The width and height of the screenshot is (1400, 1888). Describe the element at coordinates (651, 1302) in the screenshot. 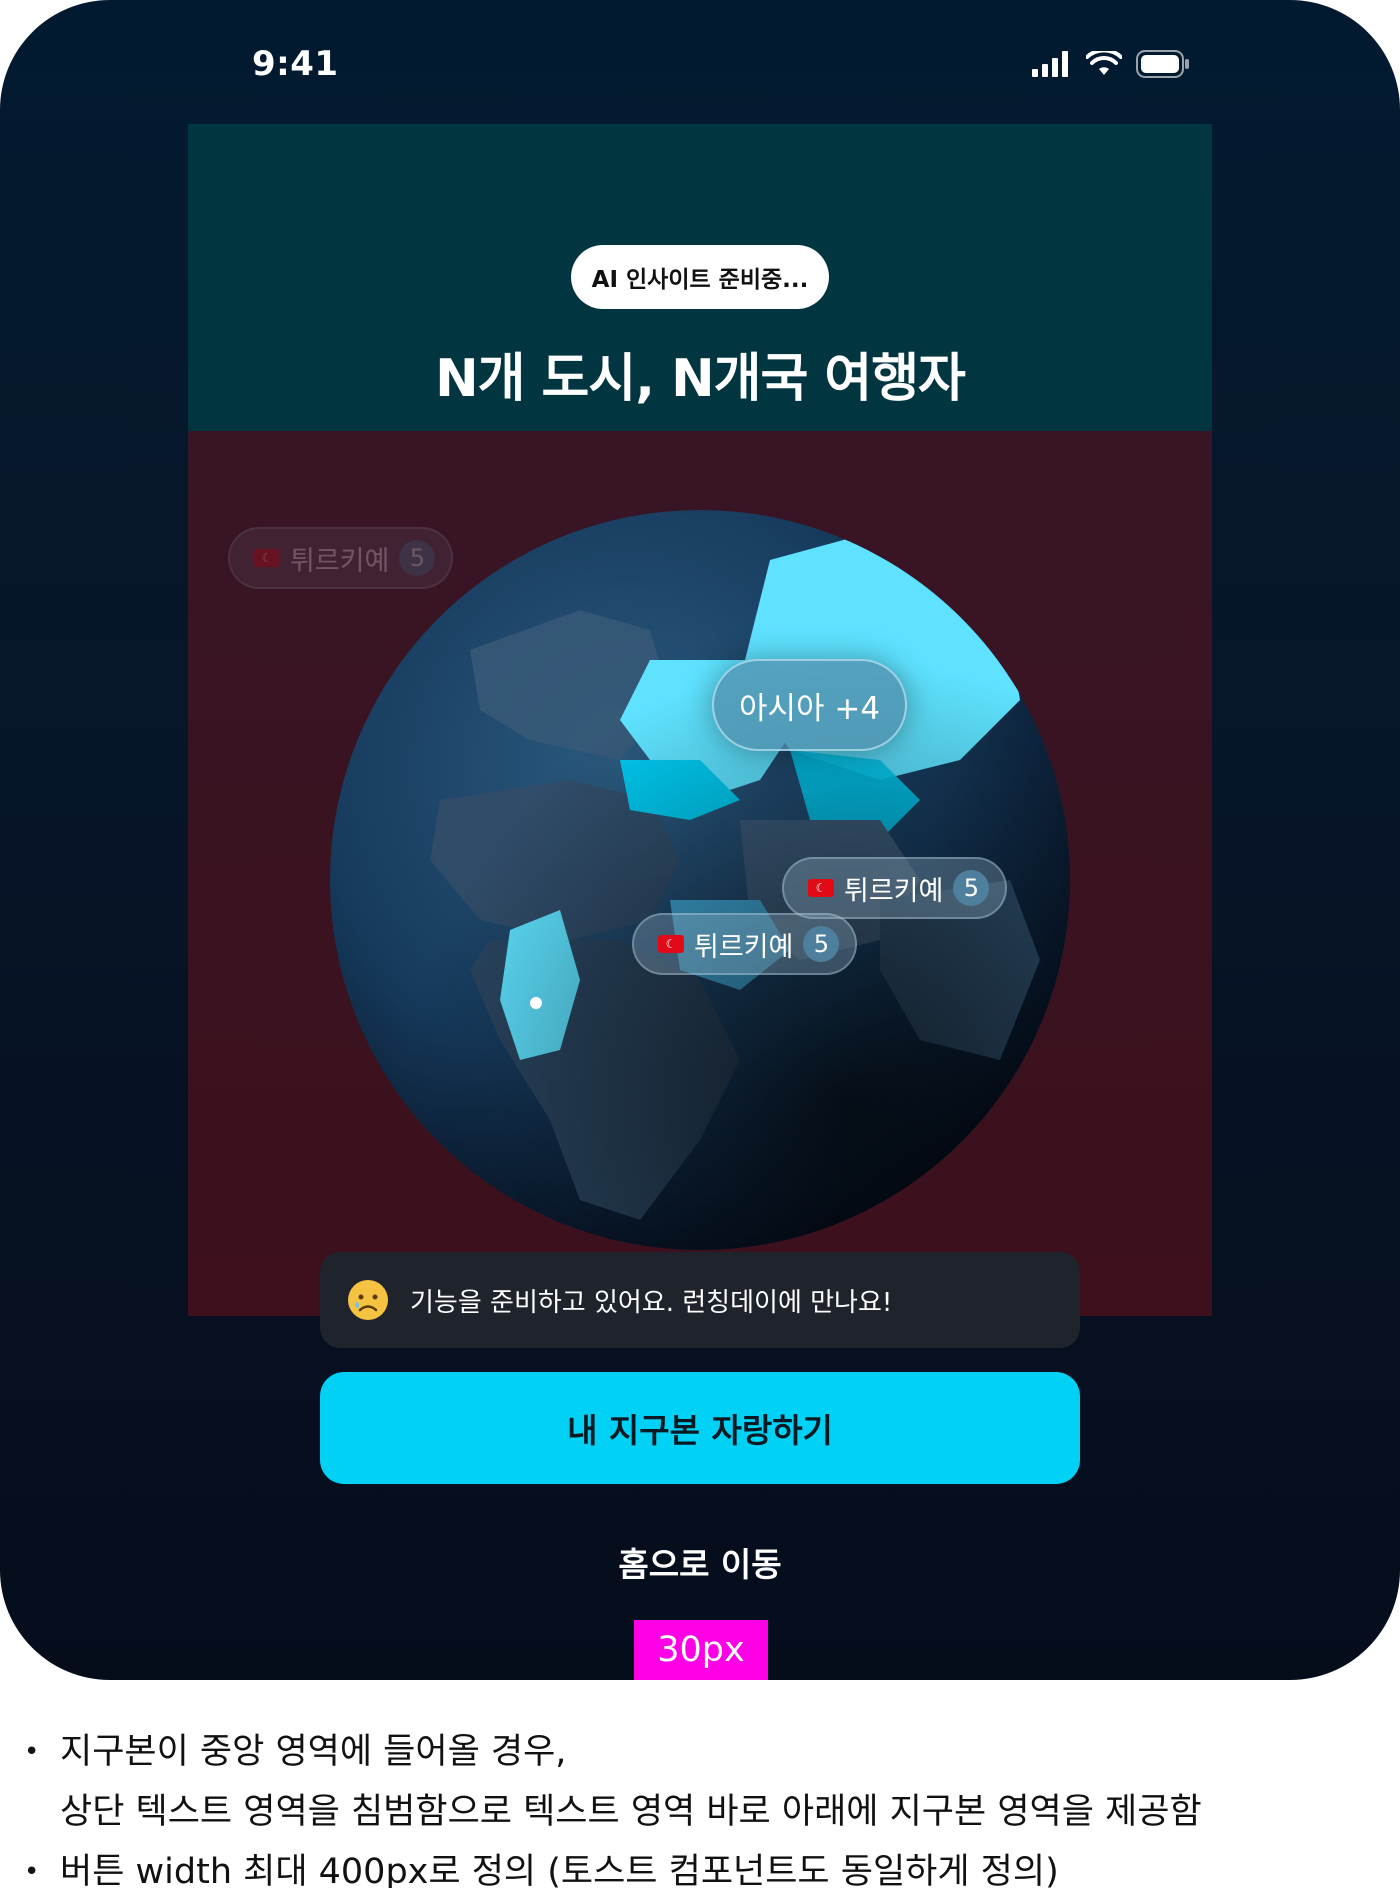

I see `toast-message: 기능을 준비하고 있어요. 런칭데이에 만나요!` at that location.